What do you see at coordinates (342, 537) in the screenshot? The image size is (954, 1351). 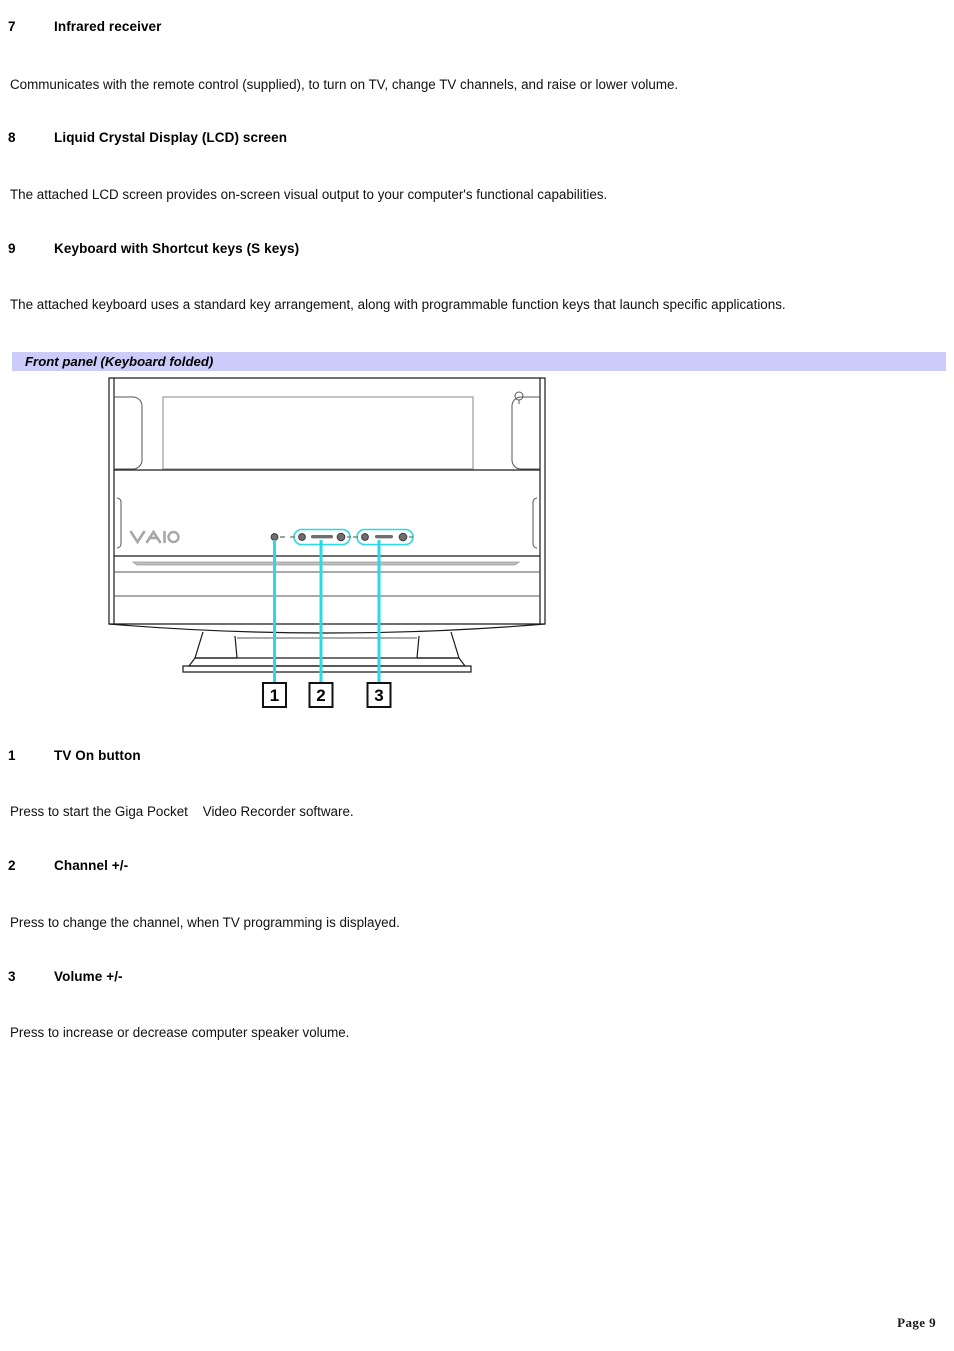 I see `front-control-buttons` at bounding box center [342, 537].